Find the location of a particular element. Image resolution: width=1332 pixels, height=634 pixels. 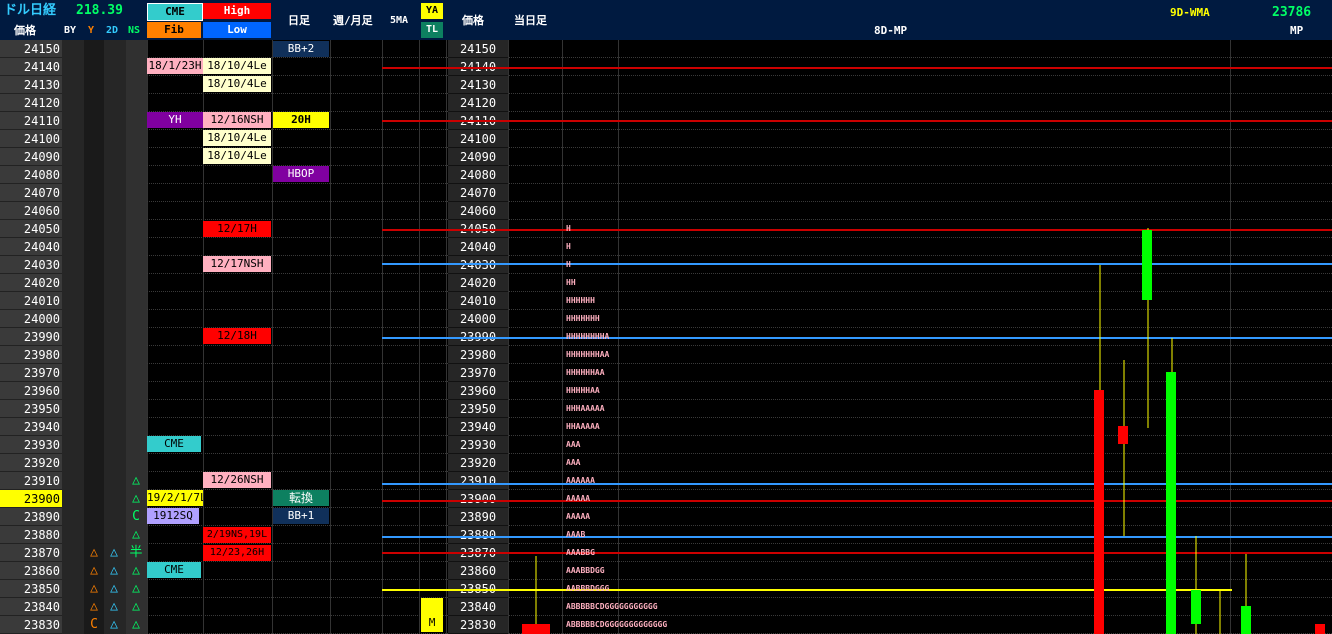

mp-row: AAAB is located at coordinates (576, 534).